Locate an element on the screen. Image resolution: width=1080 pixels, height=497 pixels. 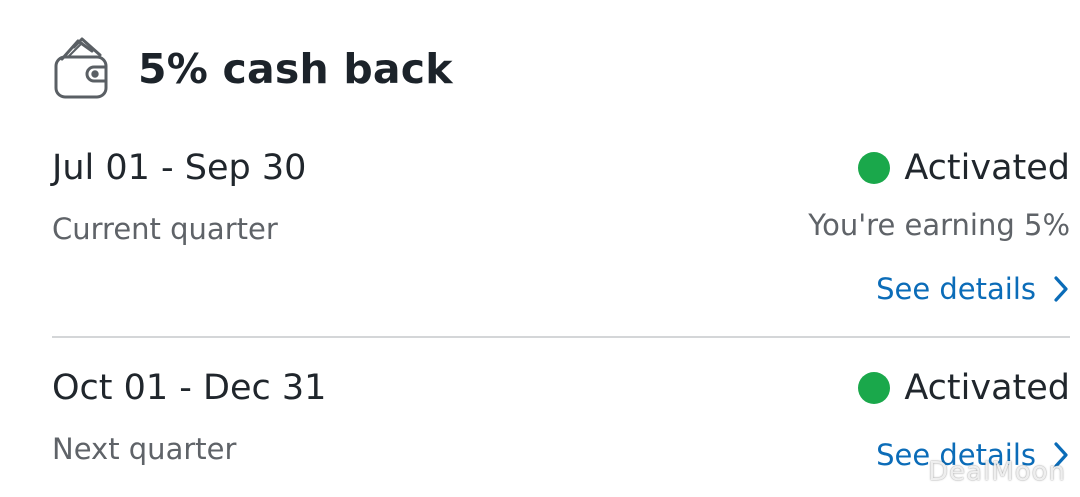
earning-text: You're earning 5% is located at coordinates (939, 225).